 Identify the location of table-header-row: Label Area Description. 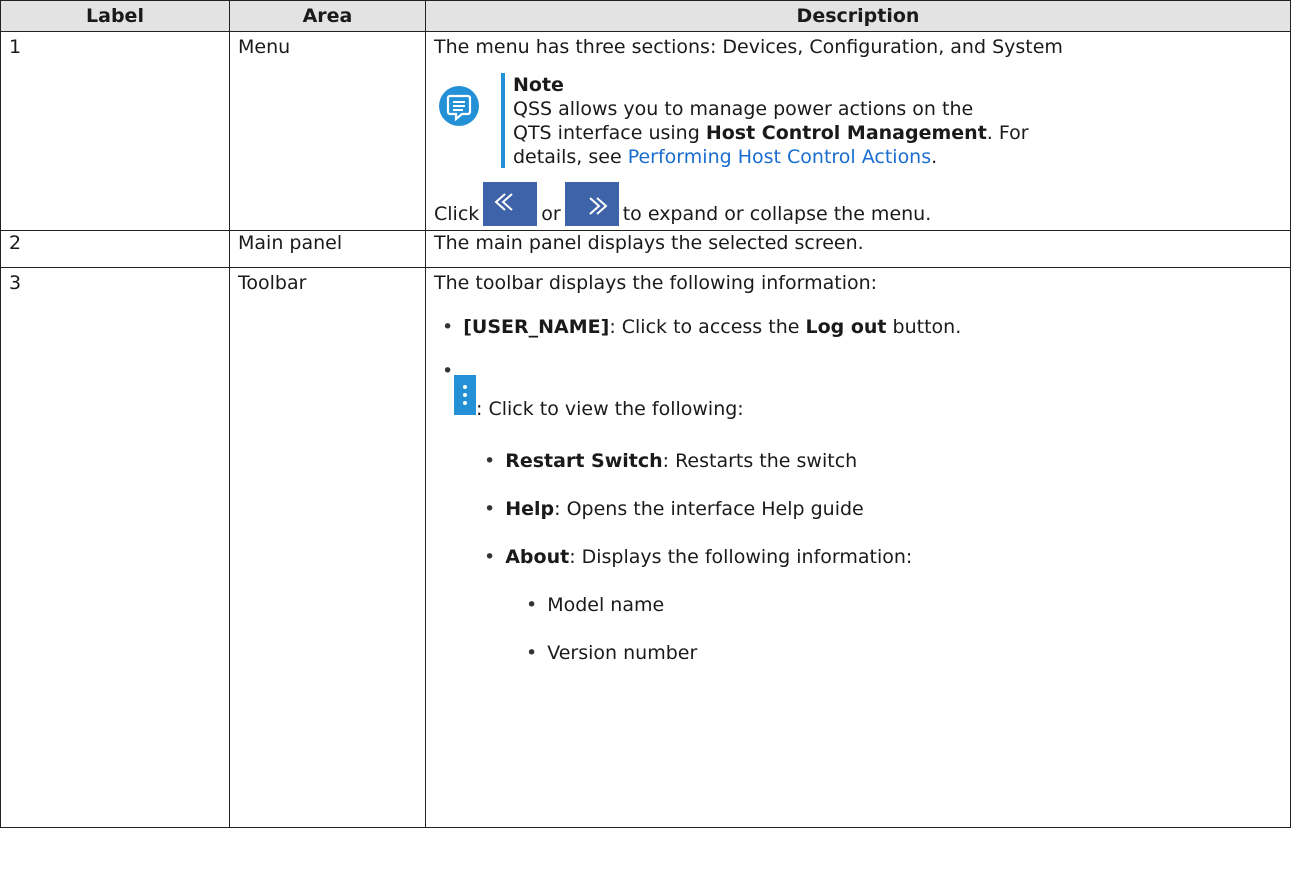
(645, 16).